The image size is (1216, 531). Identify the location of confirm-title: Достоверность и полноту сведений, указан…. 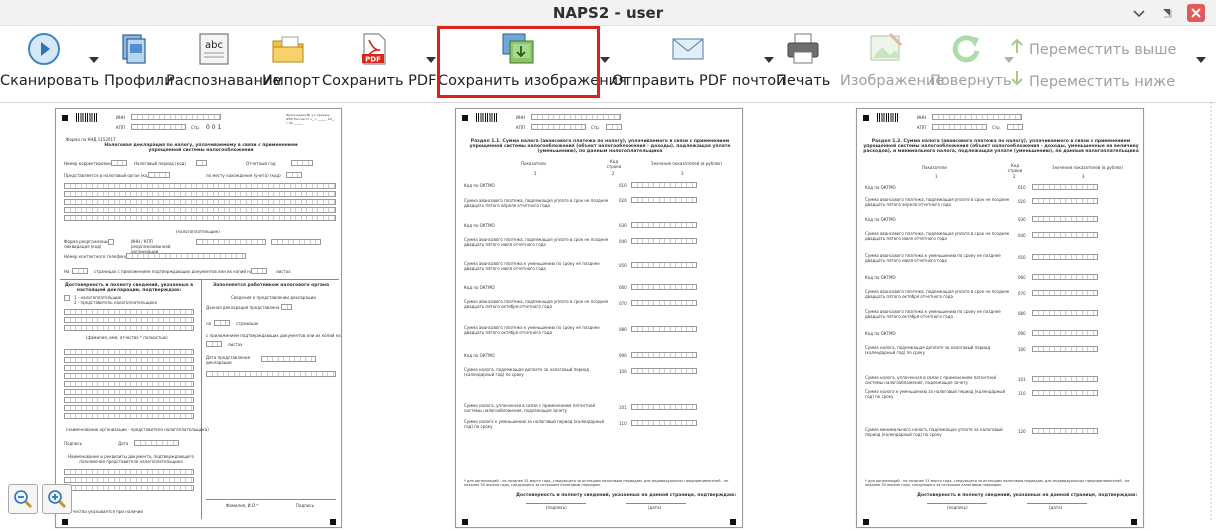
(129, 288).